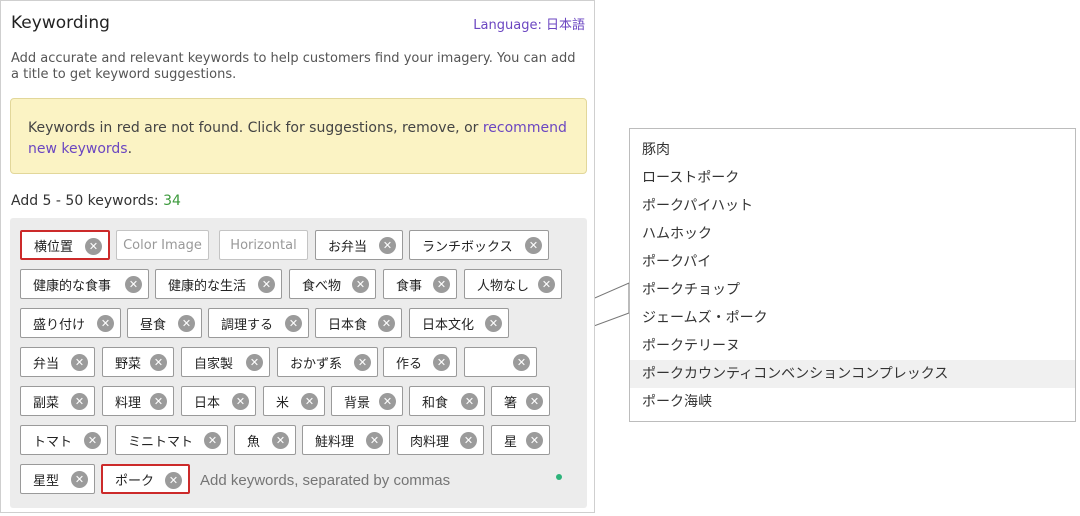 This screenshot has height=516, width=1080. I want to click on suggestion-item: ポークテリーヌ, so click(852, 346).